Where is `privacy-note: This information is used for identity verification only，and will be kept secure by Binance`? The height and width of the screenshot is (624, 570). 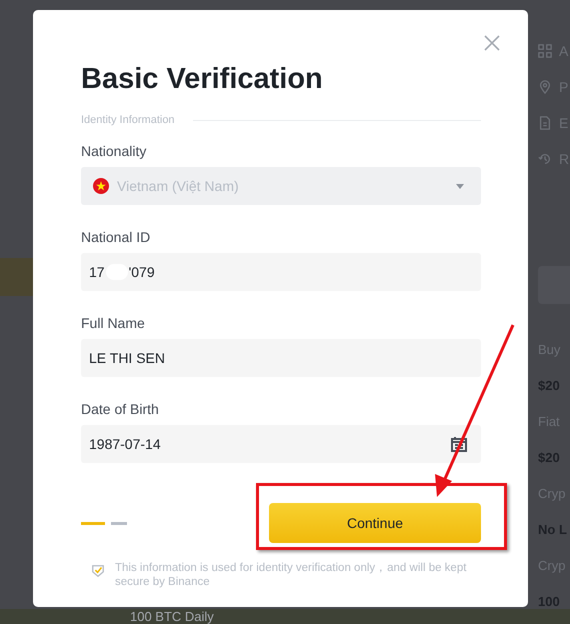
privacy-note: This information is used for identity verification only，and will be kept secure by Binance is located at coordinates (291, 575).